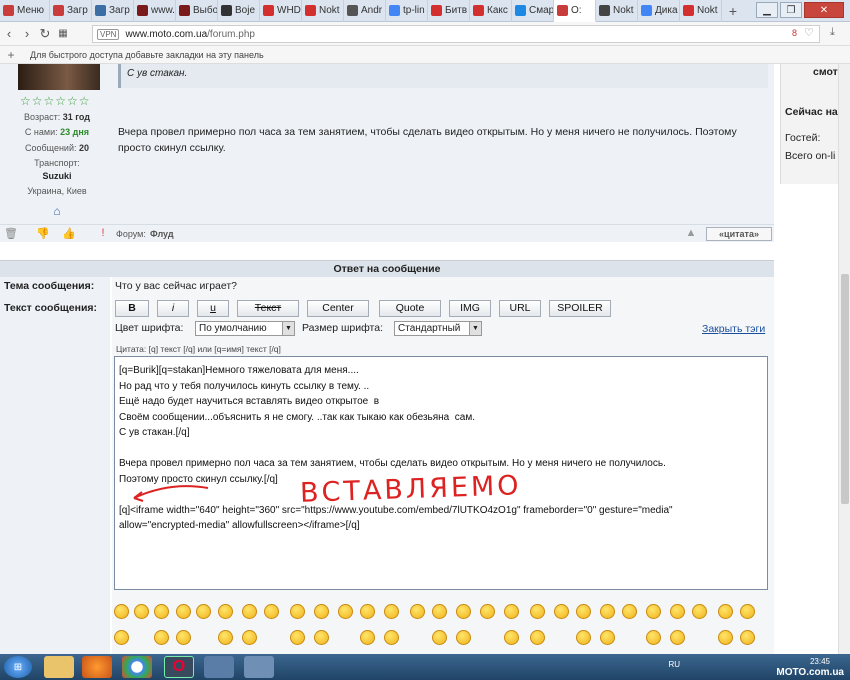  Describe the element at coordinates (701, 11) in the screenshot. I see `tab-16: Nokt` at that location.